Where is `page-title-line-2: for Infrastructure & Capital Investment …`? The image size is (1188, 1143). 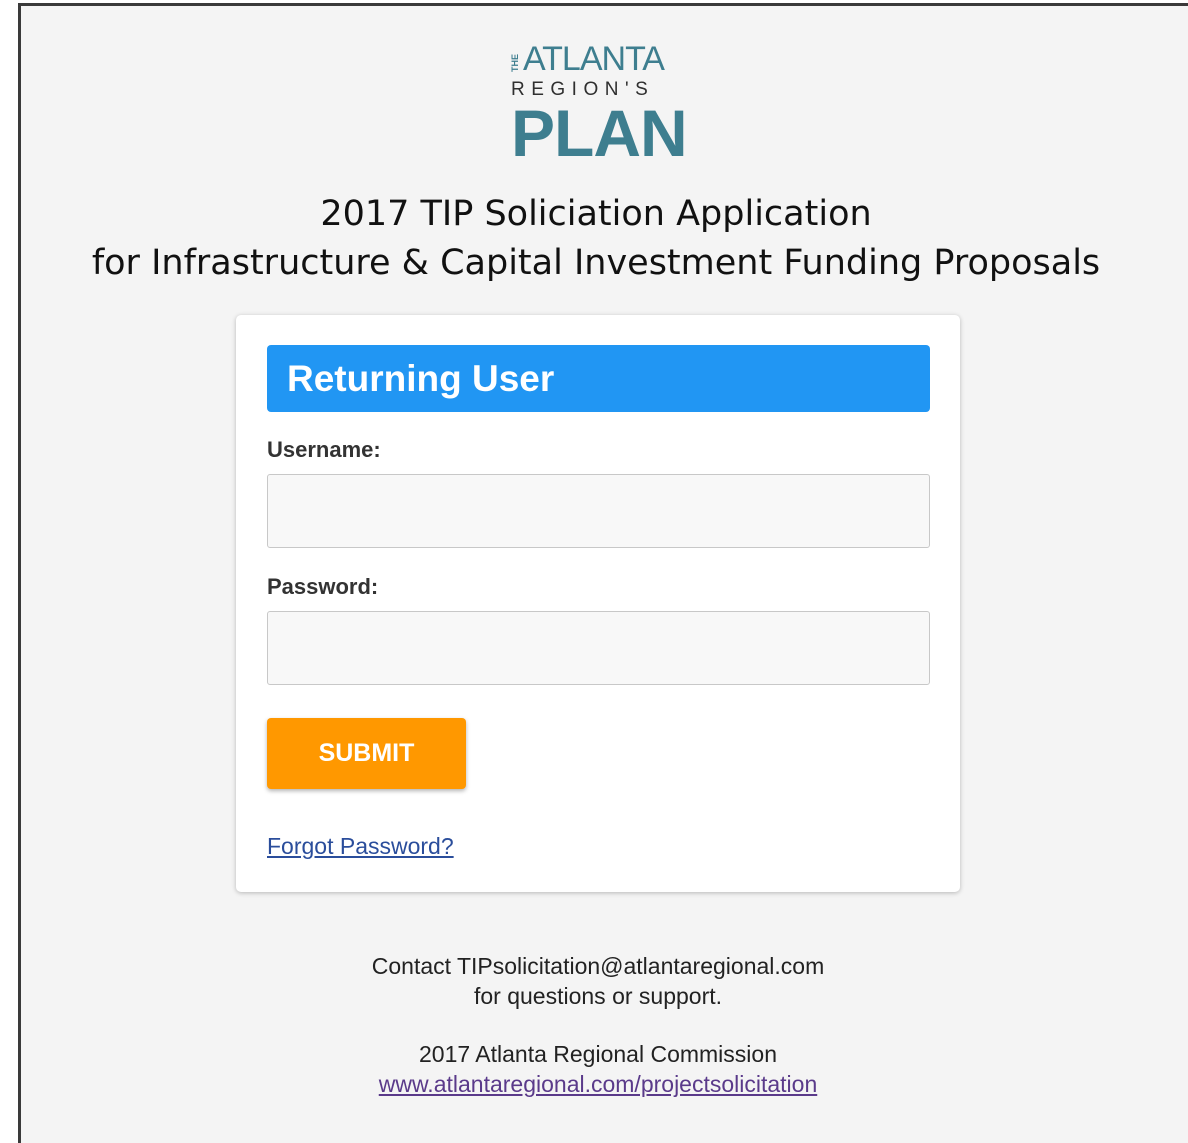 page-title-line-2: for Infrastructure & Capital Investment … is located at coordinates (596, 263).